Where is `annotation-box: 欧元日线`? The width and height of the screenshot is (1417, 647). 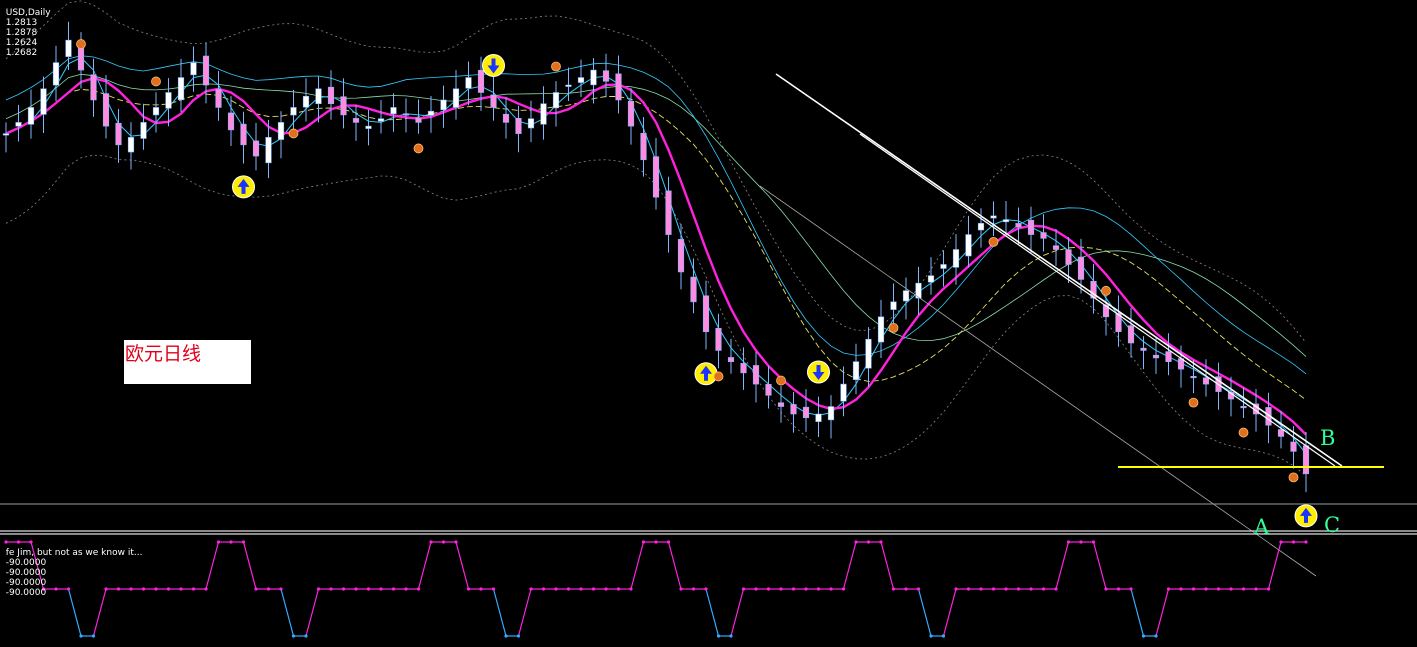
annotation-box: 欧元日线 is located at coordinates (187, 362).